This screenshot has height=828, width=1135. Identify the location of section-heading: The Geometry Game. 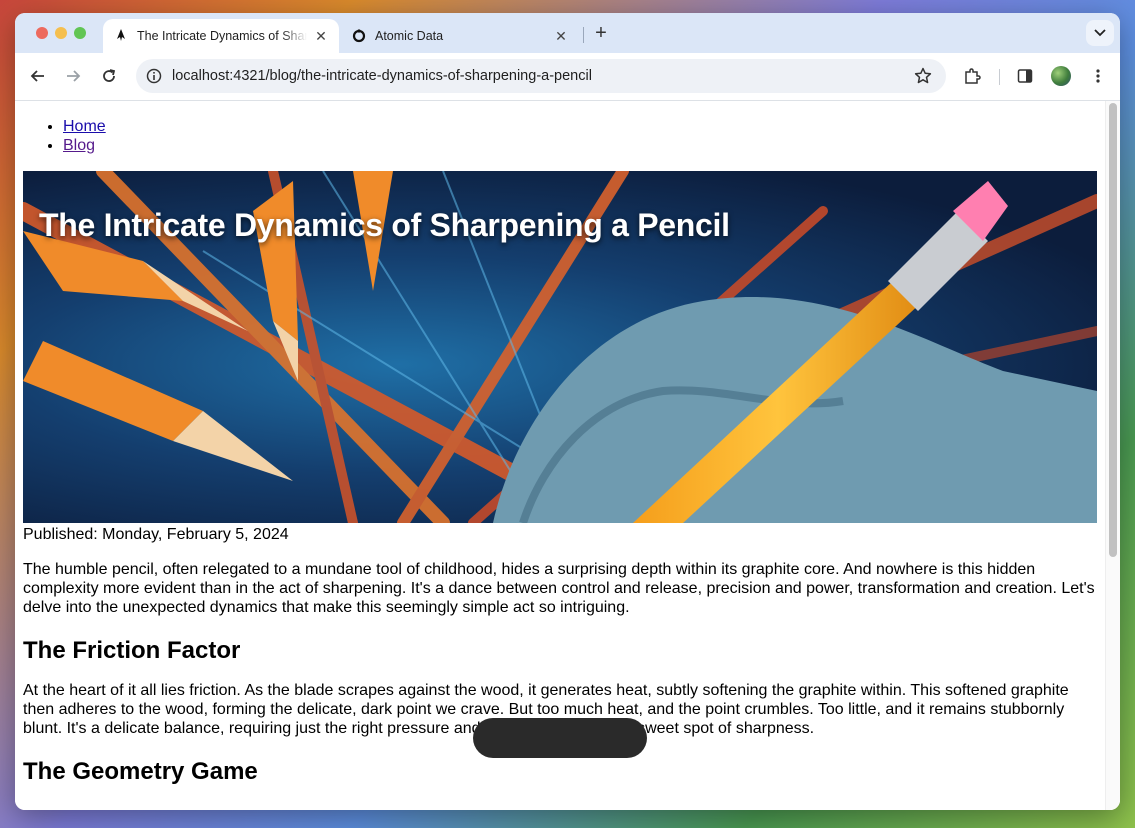
(140, 771).